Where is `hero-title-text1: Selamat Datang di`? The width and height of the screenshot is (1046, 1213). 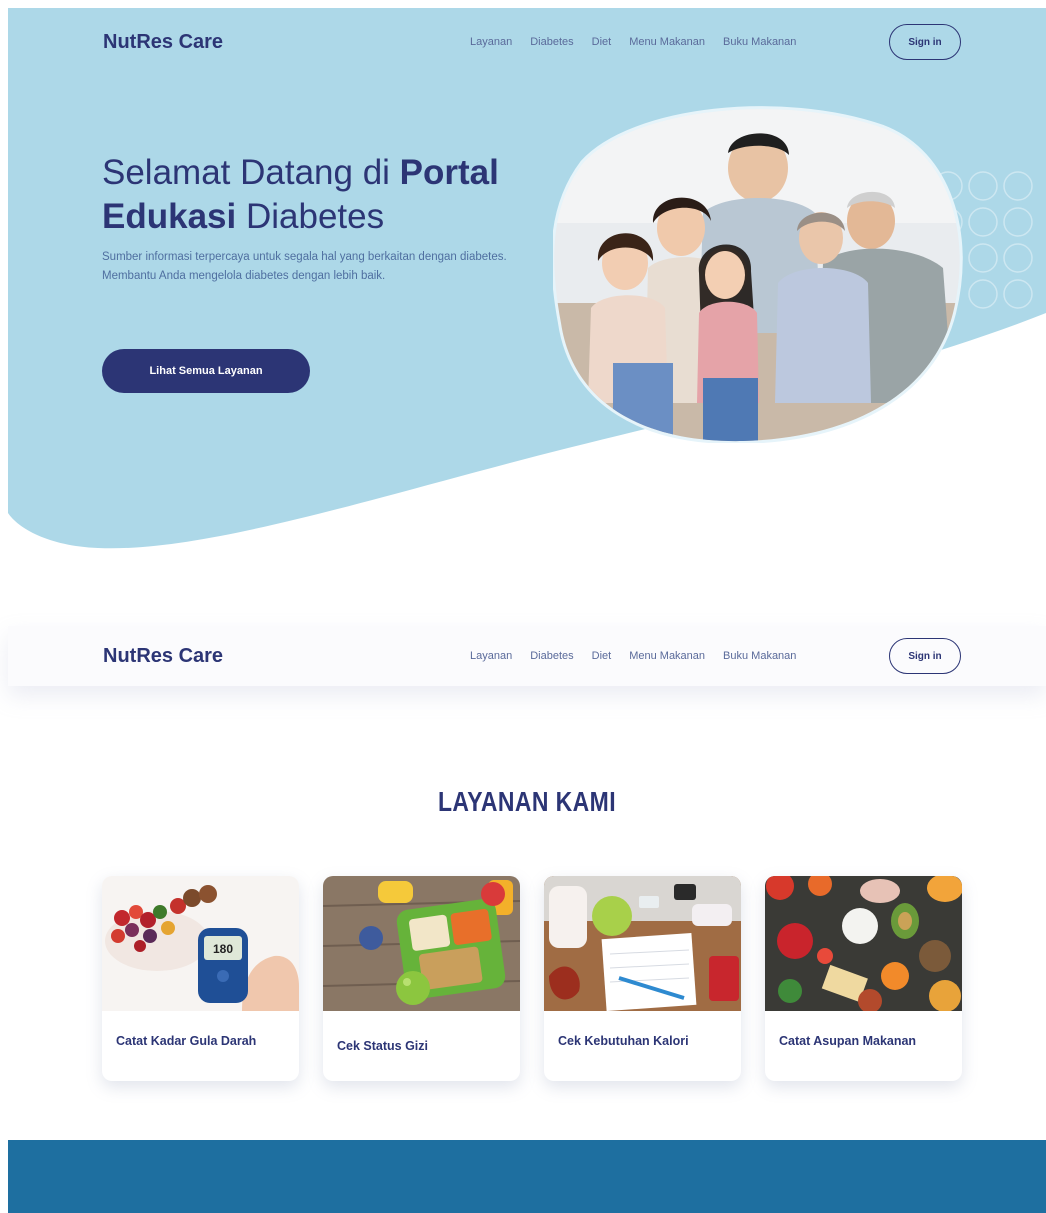
hero-title-text1: Selamat Datang di is located at coordinates (251, 172).